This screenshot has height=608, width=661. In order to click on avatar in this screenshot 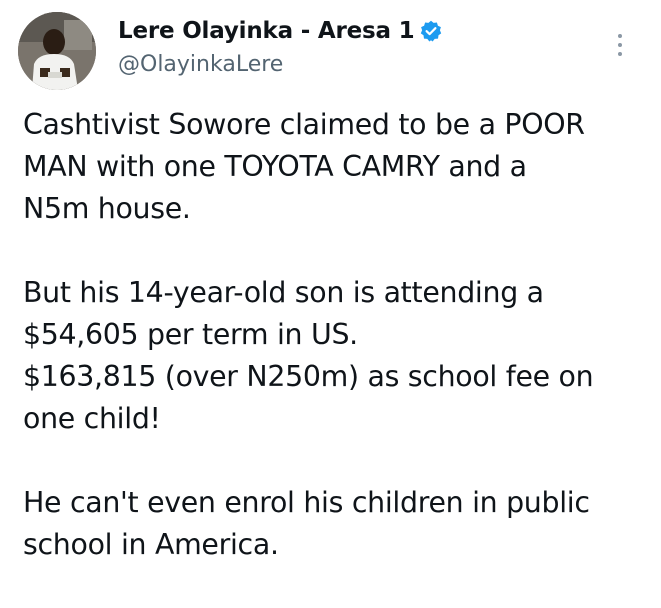, I will do `click(57, 51)`.